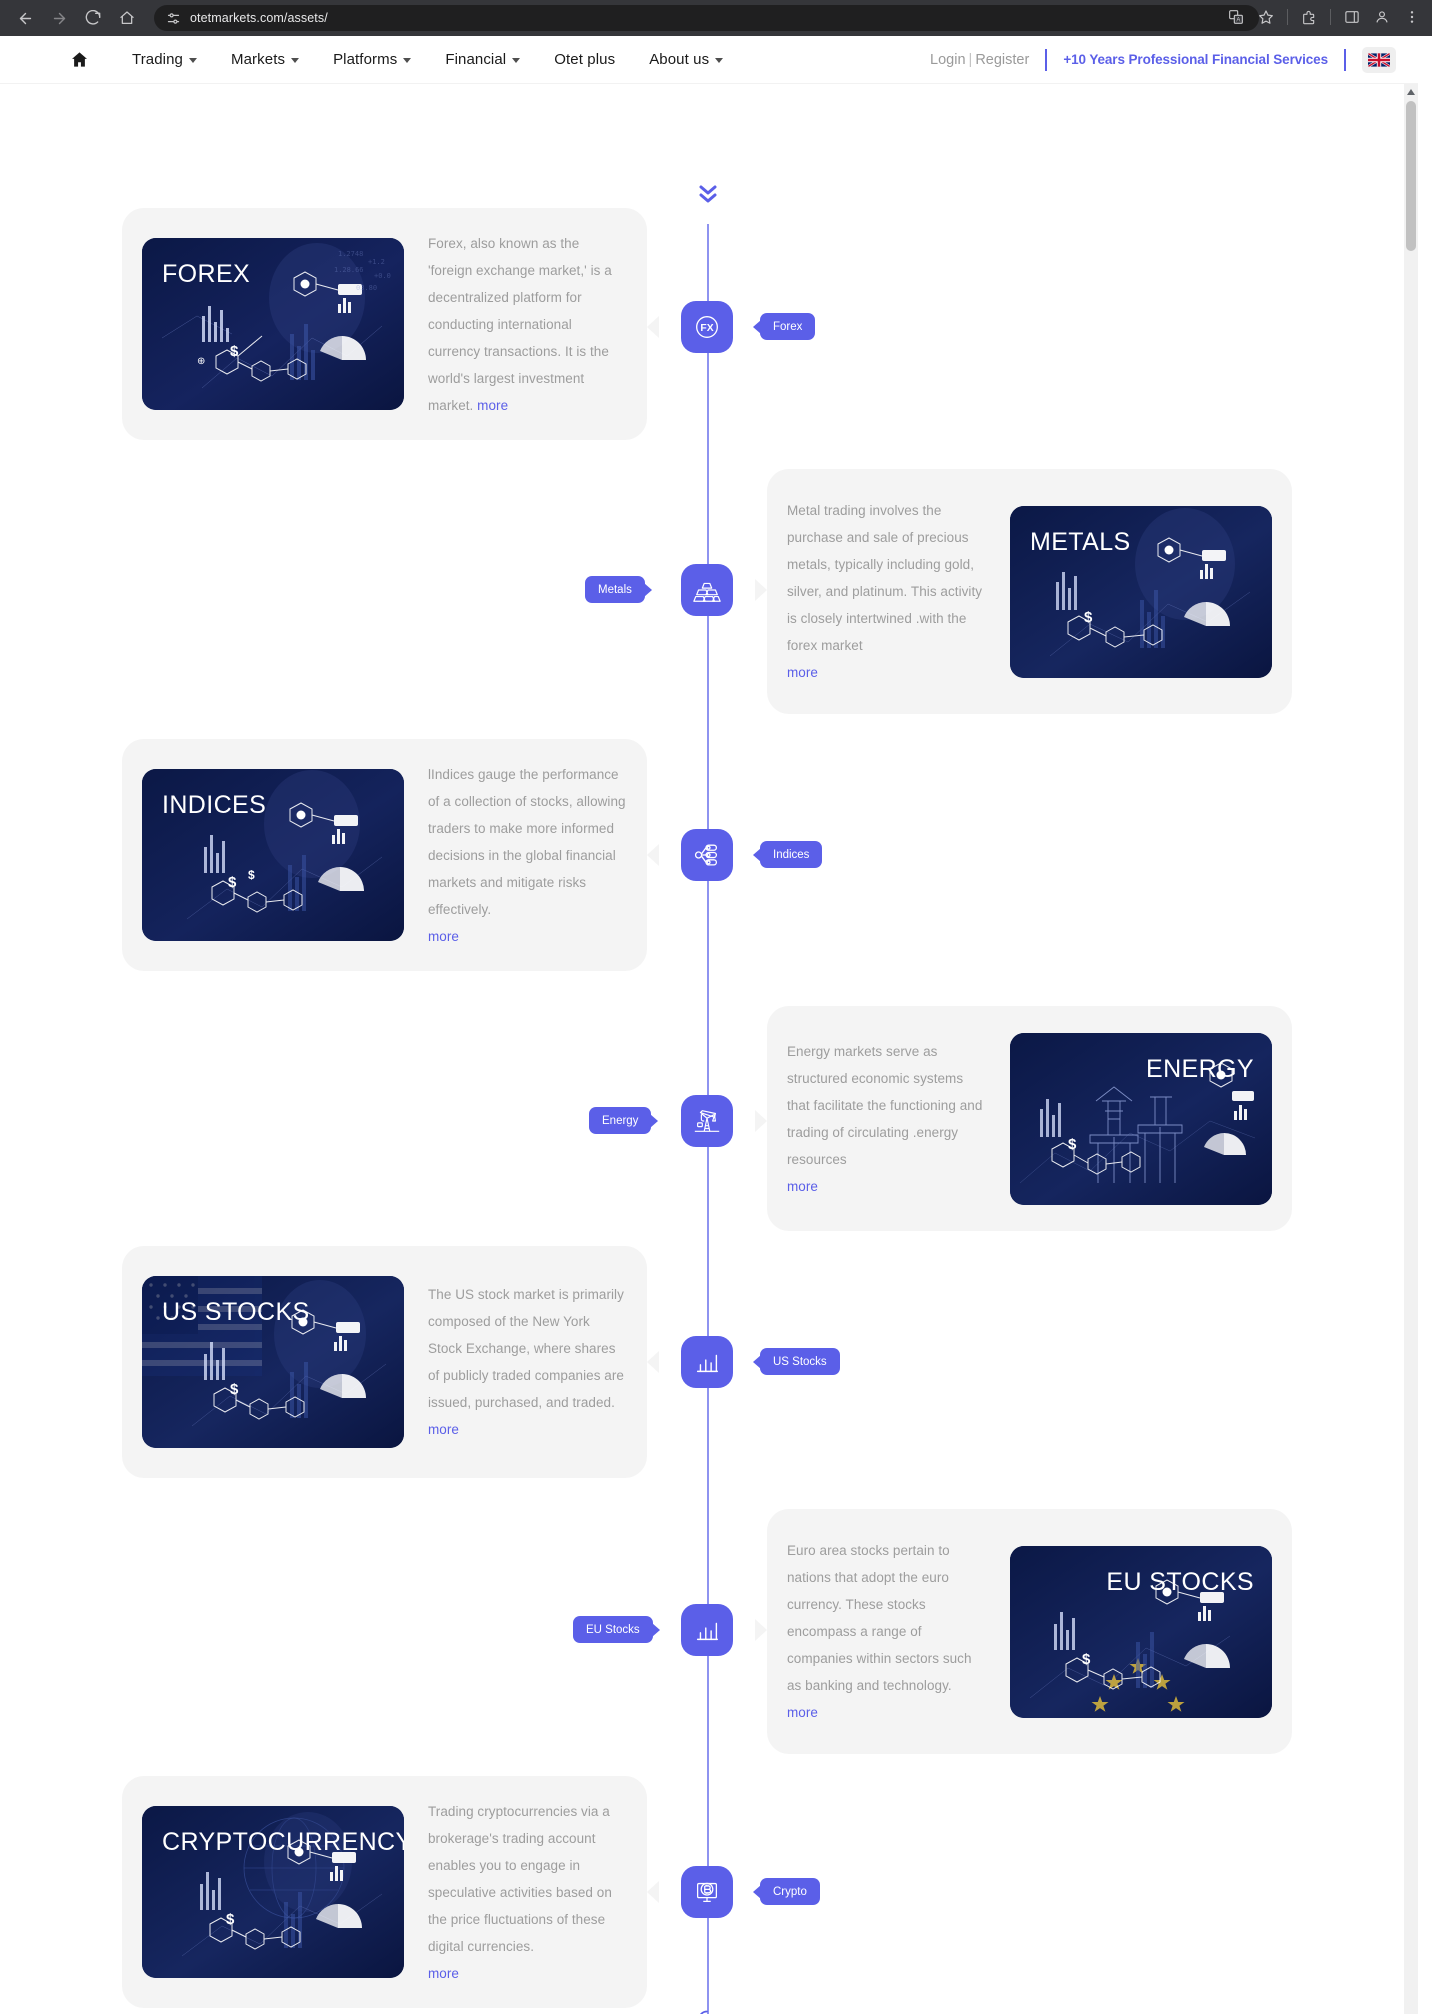  Describe the element at coordinates (79, 59) in the screenshot. I see `nav-home-icon` at that location.